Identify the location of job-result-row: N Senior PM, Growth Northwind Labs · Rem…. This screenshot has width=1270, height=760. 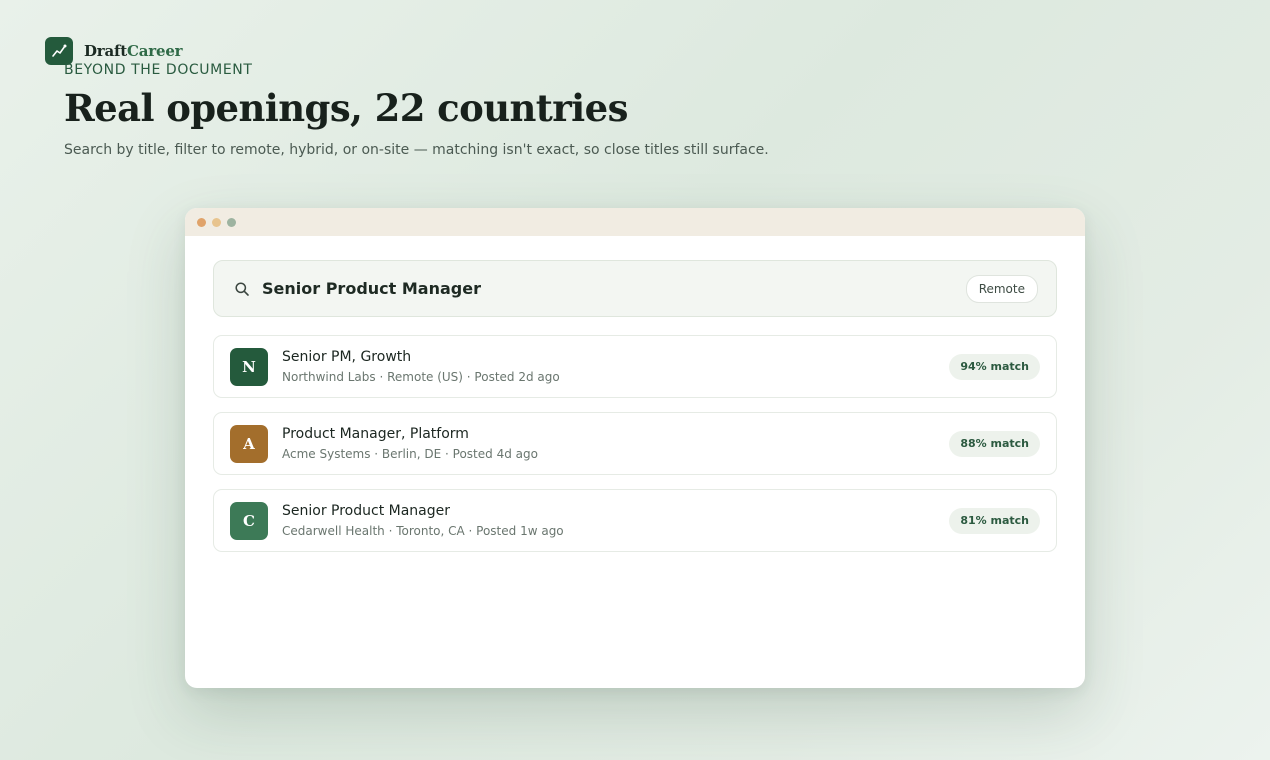
(635, 366).